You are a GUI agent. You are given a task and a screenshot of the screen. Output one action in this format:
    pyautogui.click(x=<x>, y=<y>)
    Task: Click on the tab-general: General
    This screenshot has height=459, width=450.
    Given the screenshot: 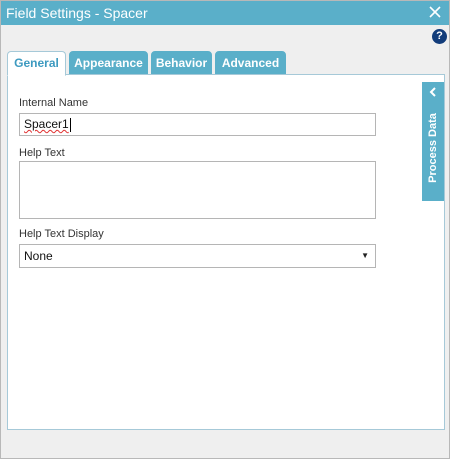 What is the action you would take?
    pyautogui.click(x=36, y=63)
    